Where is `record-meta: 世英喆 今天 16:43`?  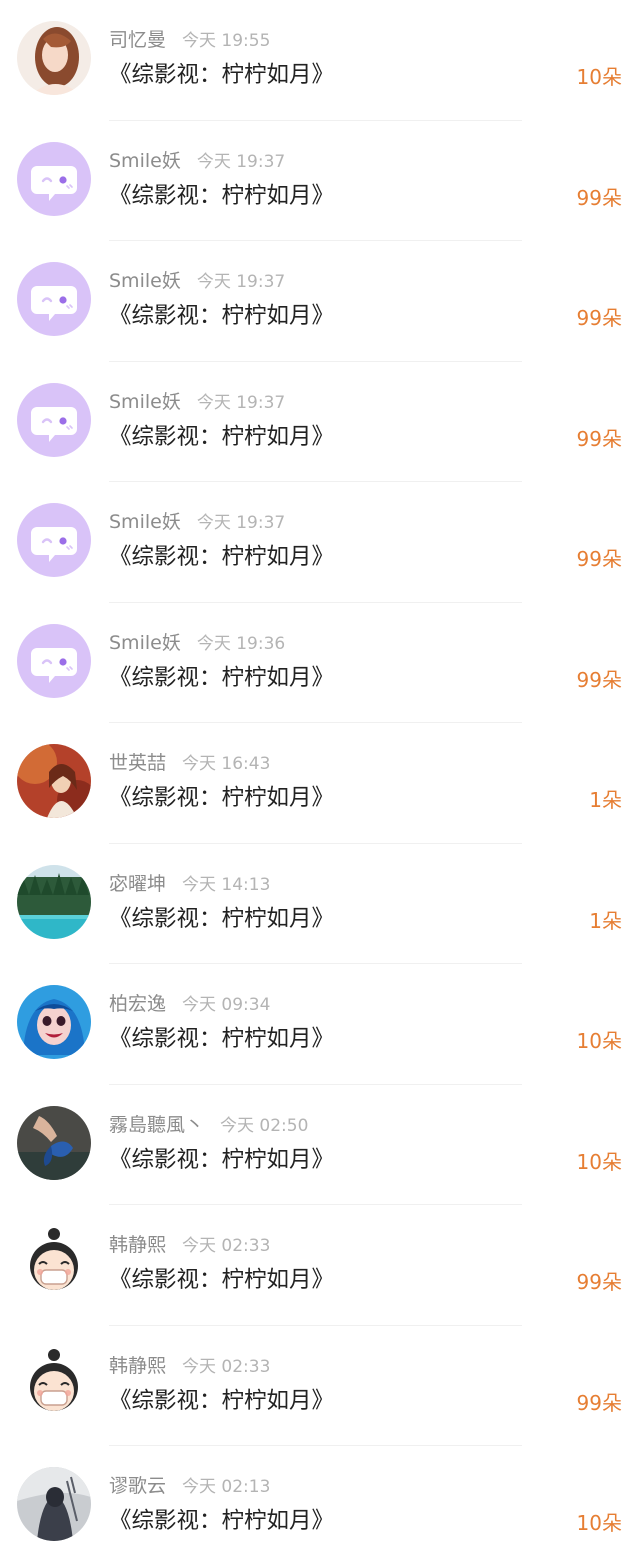 record-meta: 世英喆 今天 16:43 is located at coordinates (189, 763).